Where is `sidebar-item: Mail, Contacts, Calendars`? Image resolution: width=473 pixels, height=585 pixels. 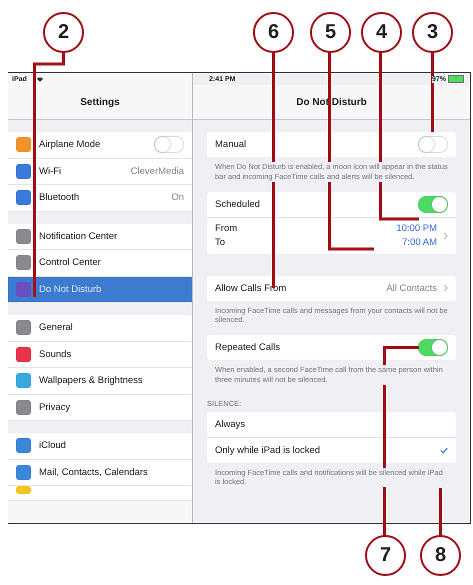 sidebar-item: Mail, Contacts, Calendars is located at coordinates (100, 473).